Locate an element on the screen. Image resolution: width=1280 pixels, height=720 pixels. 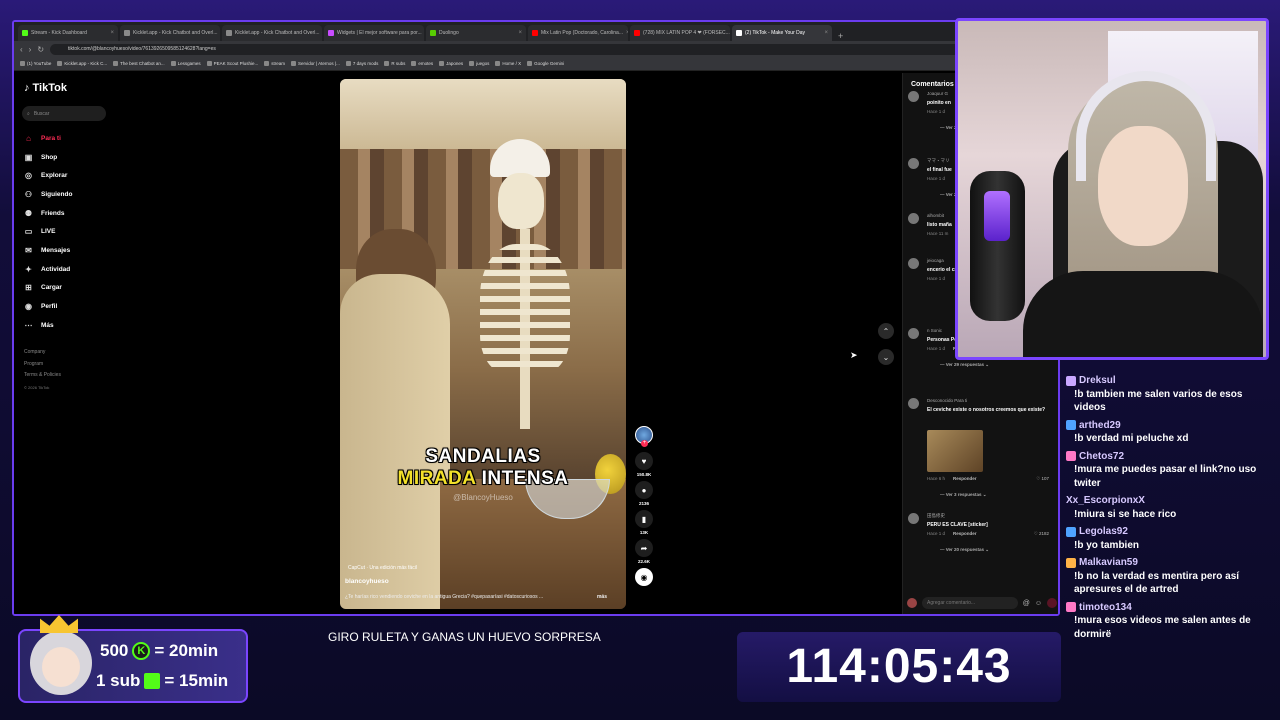
video-author: blancoyhueso is located at coordinates (367, 581).